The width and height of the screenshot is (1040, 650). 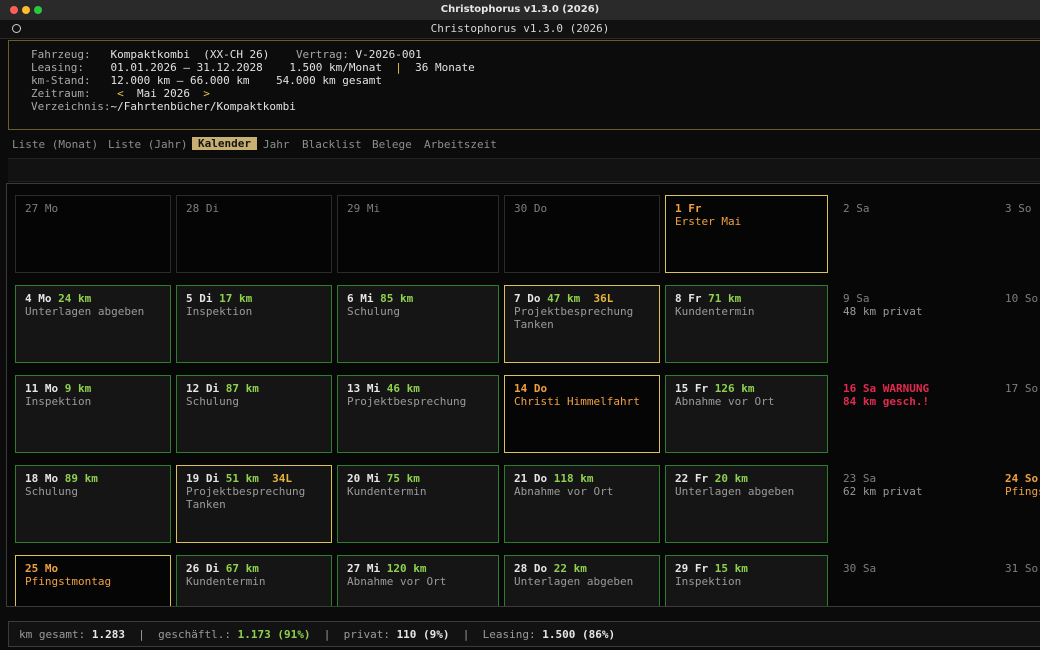 What do you see at coordinates (915, 208) in the screenshot?
I see `day-header: 2 Sa` at bounding box center [915, 208].